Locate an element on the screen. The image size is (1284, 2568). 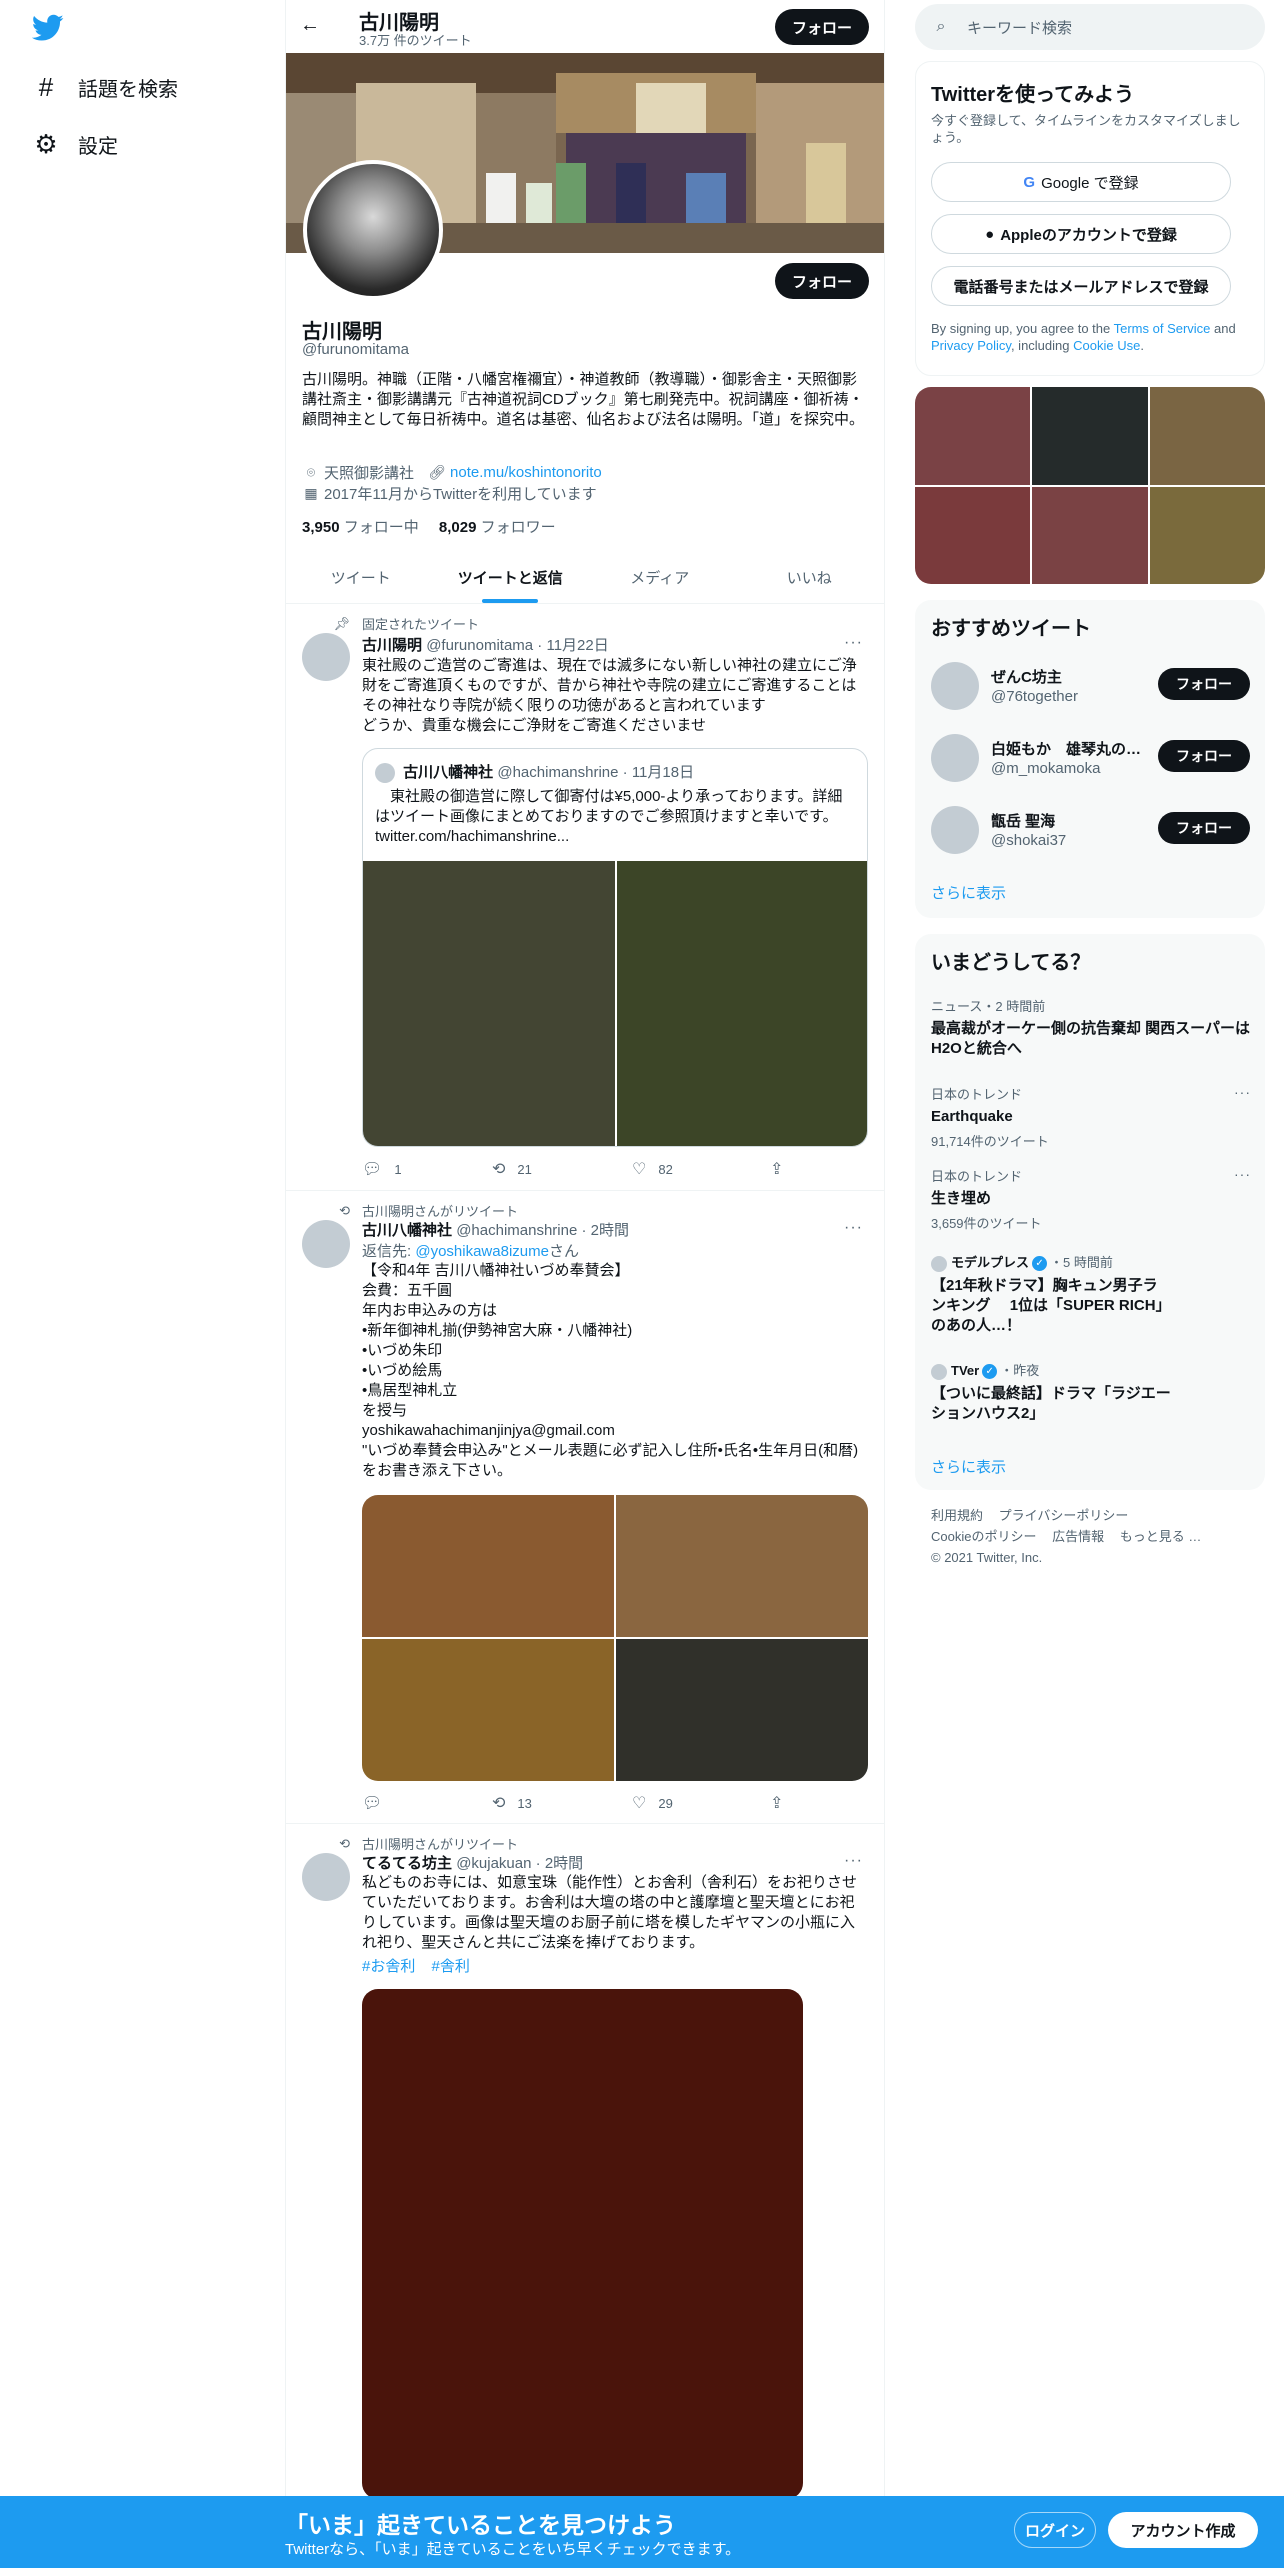
tab-likes: いいね is located at coordinates (810, 577).